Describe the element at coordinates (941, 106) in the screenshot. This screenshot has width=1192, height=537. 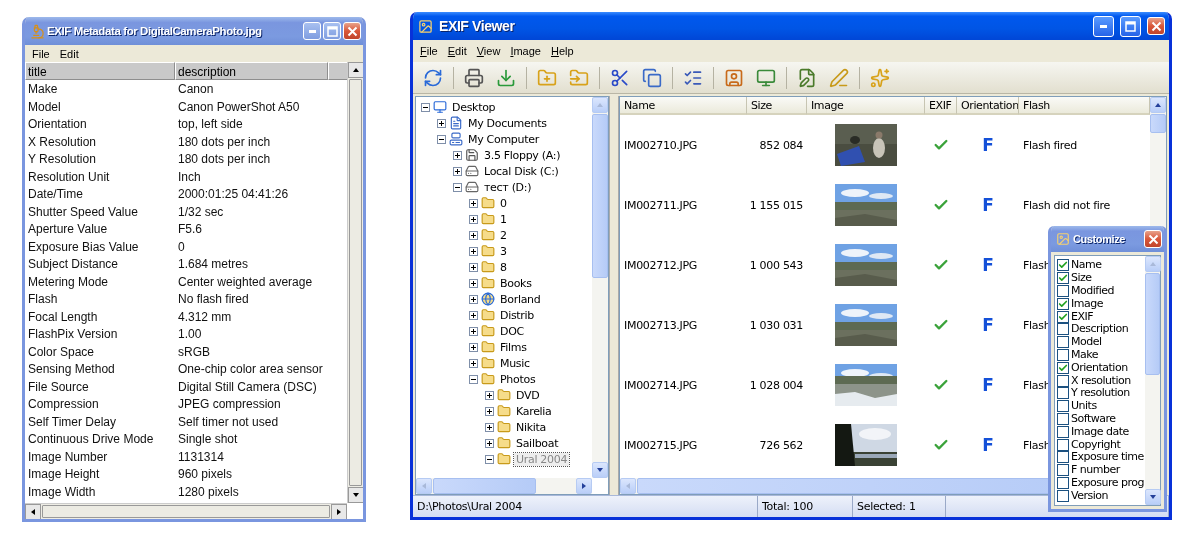
I see `column-header: EXIF` at that location.